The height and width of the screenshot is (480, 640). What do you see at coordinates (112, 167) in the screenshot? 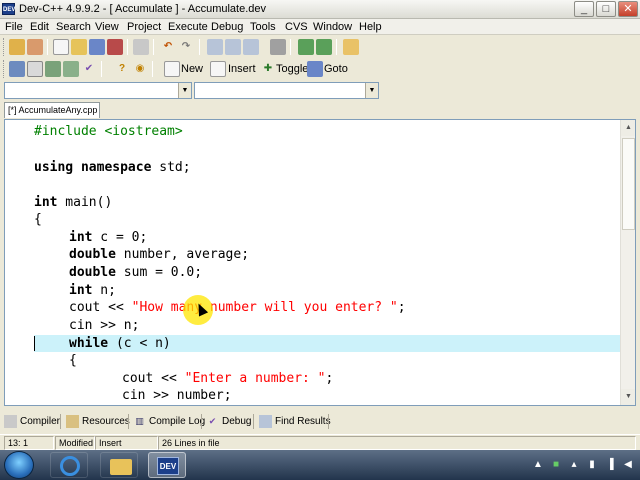
I see `code-line-3: using namespace std;` at bounding box center [112, 167].